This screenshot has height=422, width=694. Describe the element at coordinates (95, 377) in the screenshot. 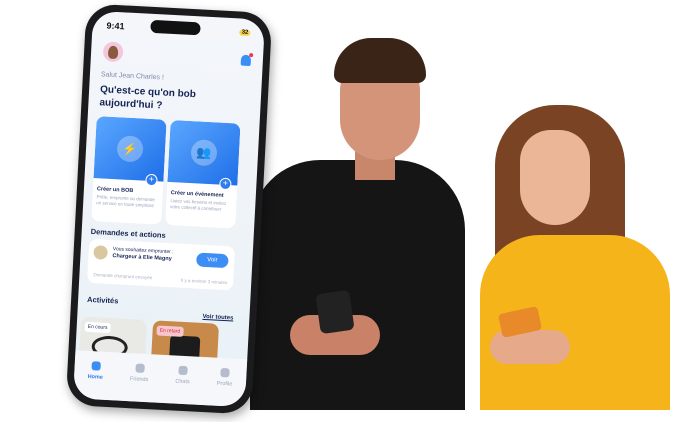

I see `nav-label: Home` at that location.